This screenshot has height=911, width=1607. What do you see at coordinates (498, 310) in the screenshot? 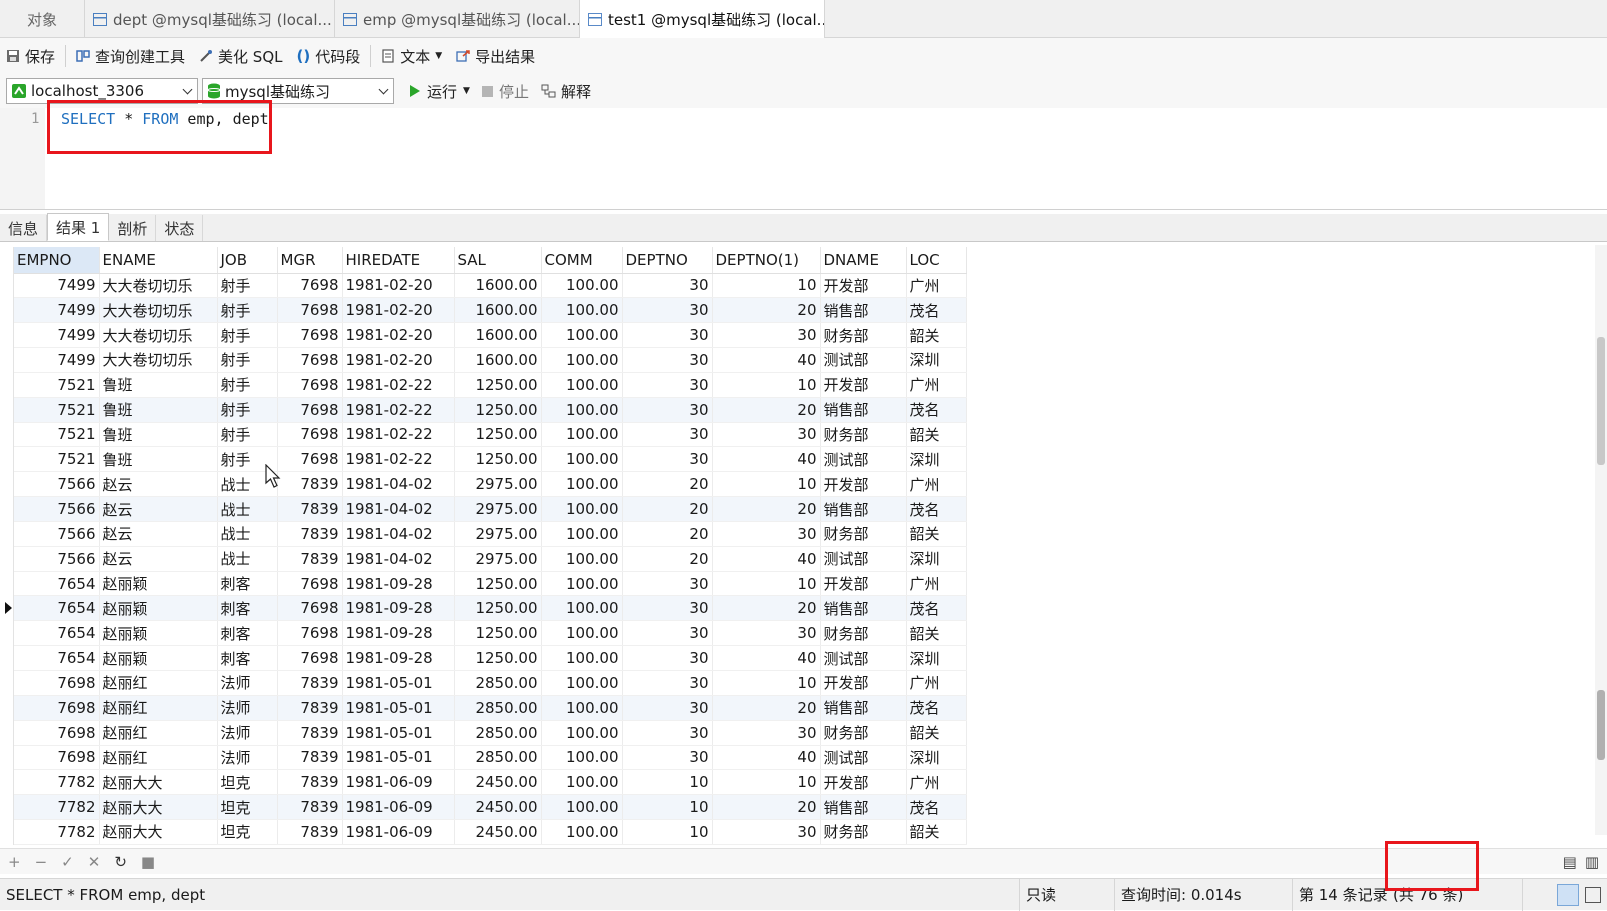
I see `table-cell: 1600.00` at bounding box center [498, 310].